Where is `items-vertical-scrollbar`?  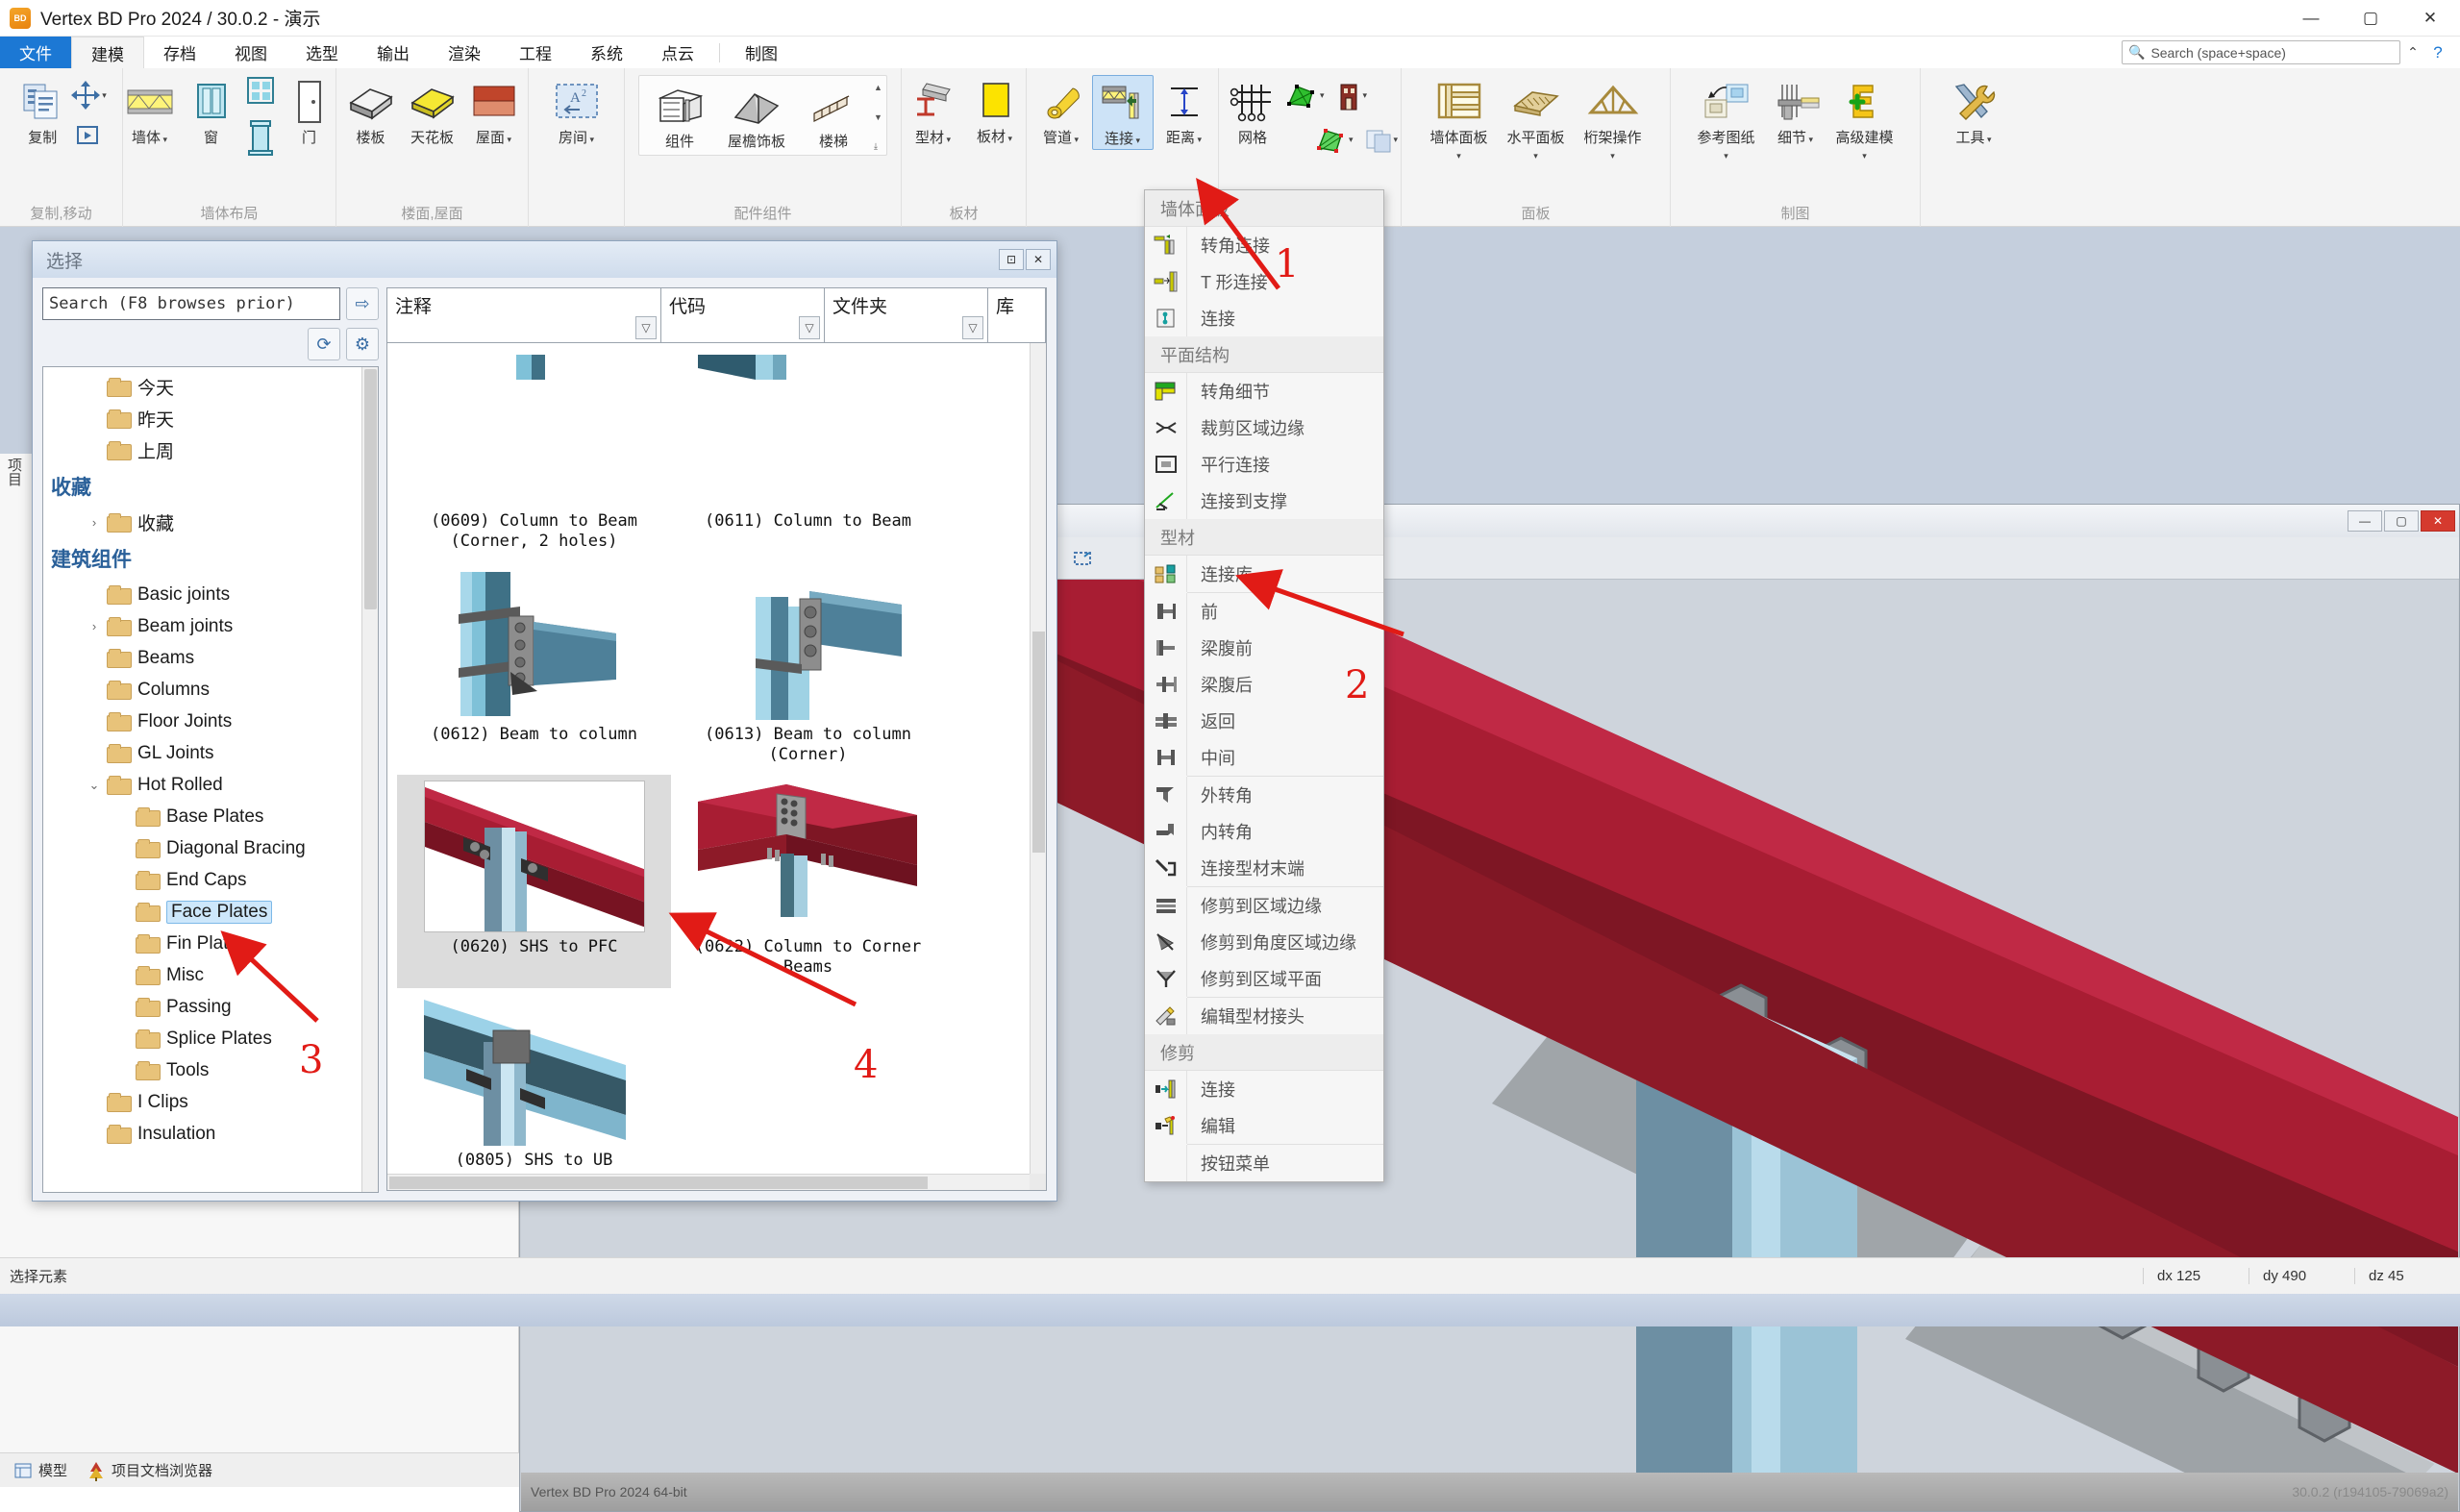
items-vertical-scrollbar is located at coordinates (1038, 758).